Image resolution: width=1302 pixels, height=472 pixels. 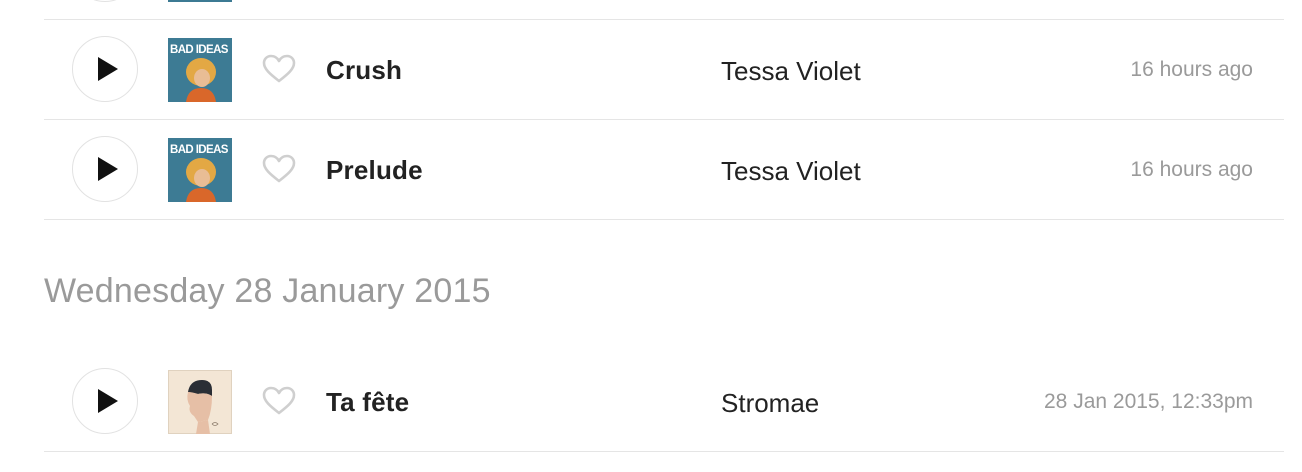 What do you see at coordinates (1148, 401) in the screenshot?
I see `scrobble-time: 28 Jan 2015, 12:33pm` at bounding box center [1148, 401].